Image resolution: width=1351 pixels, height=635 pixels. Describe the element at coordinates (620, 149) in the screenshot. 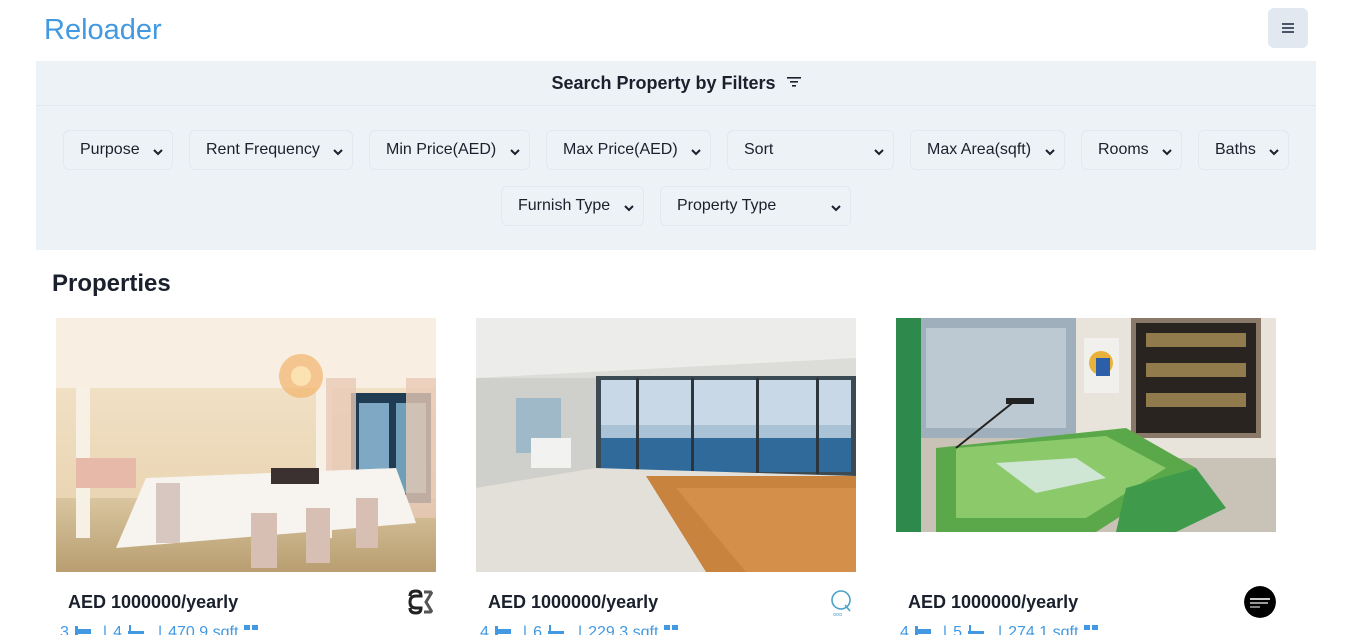

I see `select-label: Max Price(AED)` at that location.